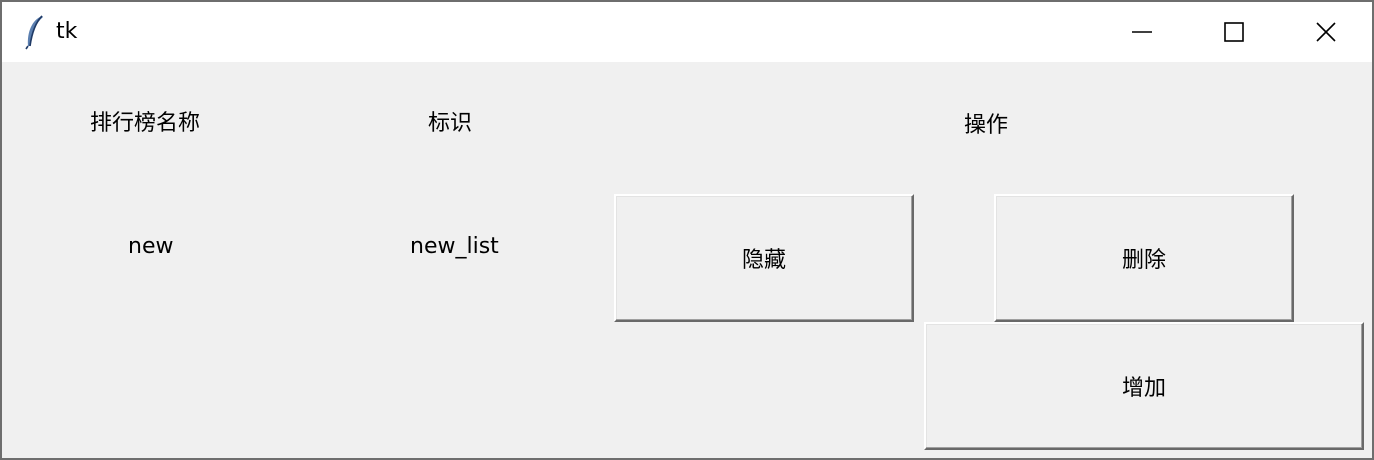  What do you see at coordinates (986, 125) in the screenshot?
I see `header-actions: 操作` at bounding box center [986, 125].